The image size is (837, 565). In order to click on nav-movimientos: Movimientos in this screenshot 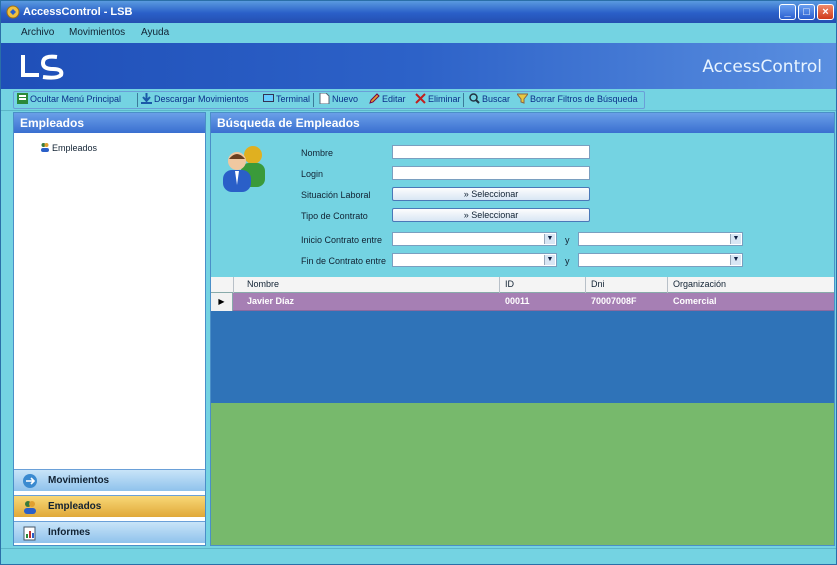, I will do `click(109, 480)`.